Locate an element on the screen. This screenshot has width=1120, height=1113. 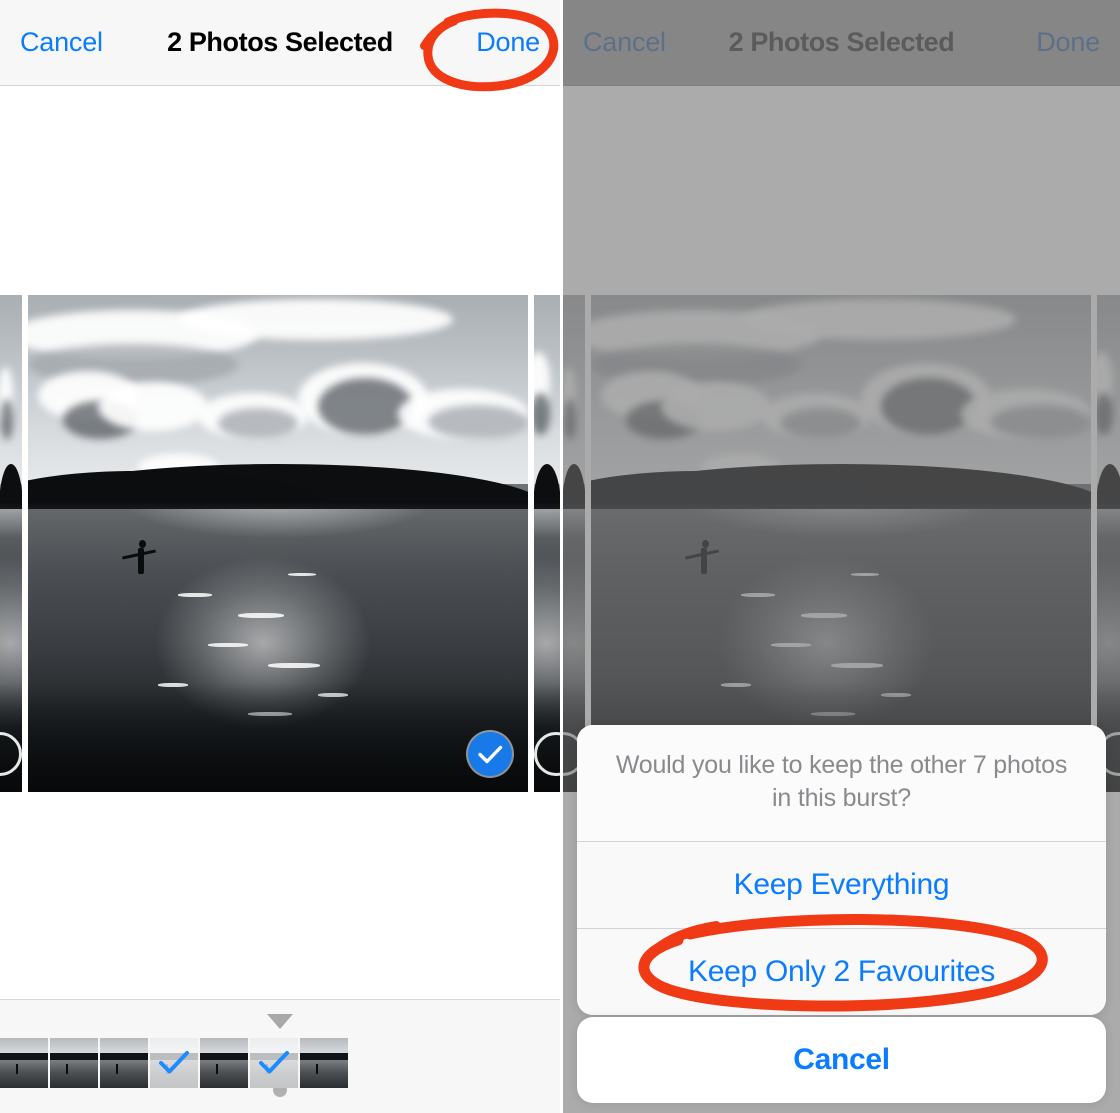
cancel-button: Cancel is located at coordinates (61, 42).